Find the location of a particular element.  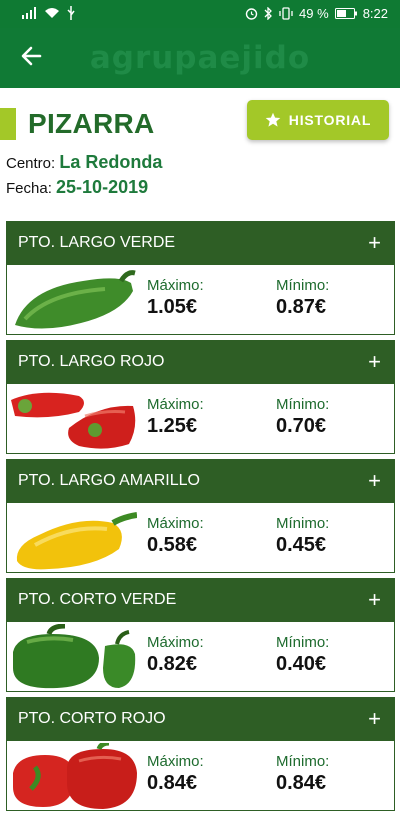

title-accent-bar is located at coordinates (8, 124).